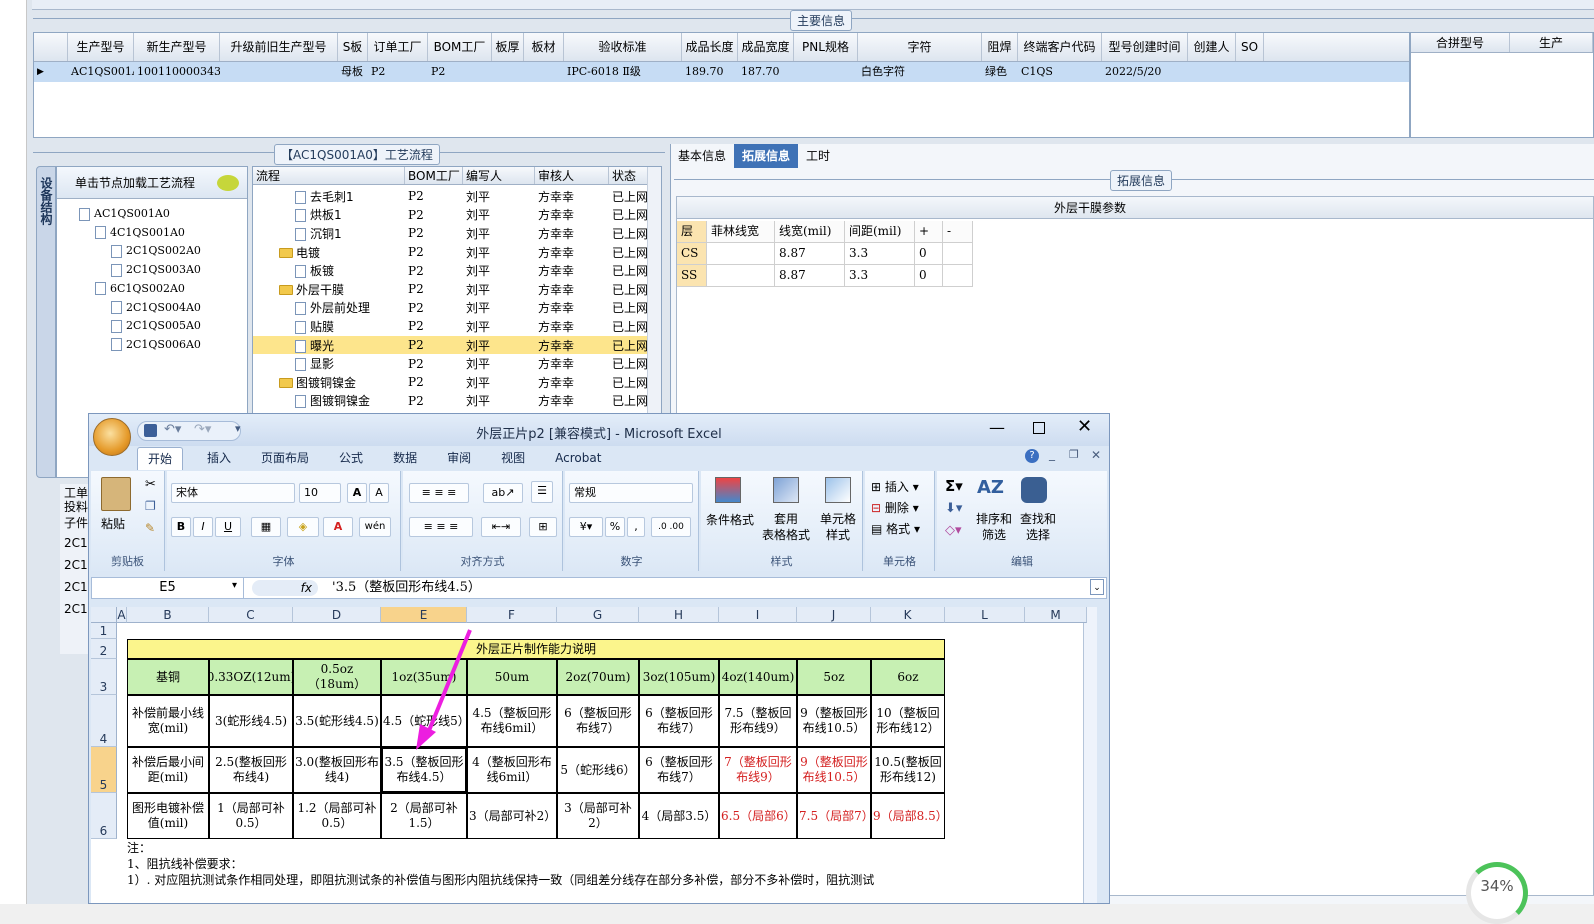  Describe the element at coordinates (460, 47) in the screenshot. I see `main-col-5: BOM工厂` at that location.